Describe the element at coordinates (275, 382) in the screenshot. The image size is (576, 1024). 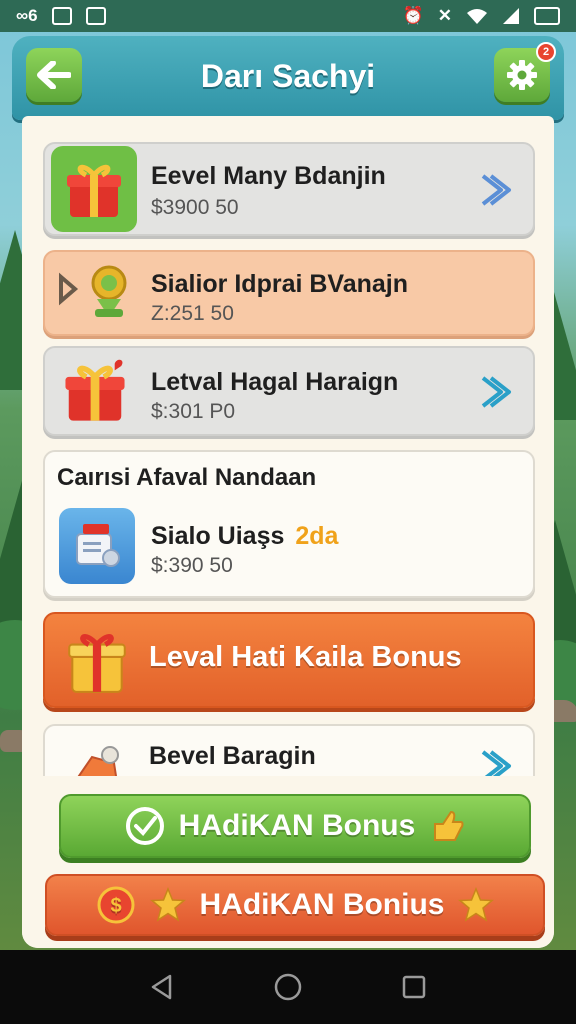
I see `item-title: Letval Hagal Haraign` at that location.